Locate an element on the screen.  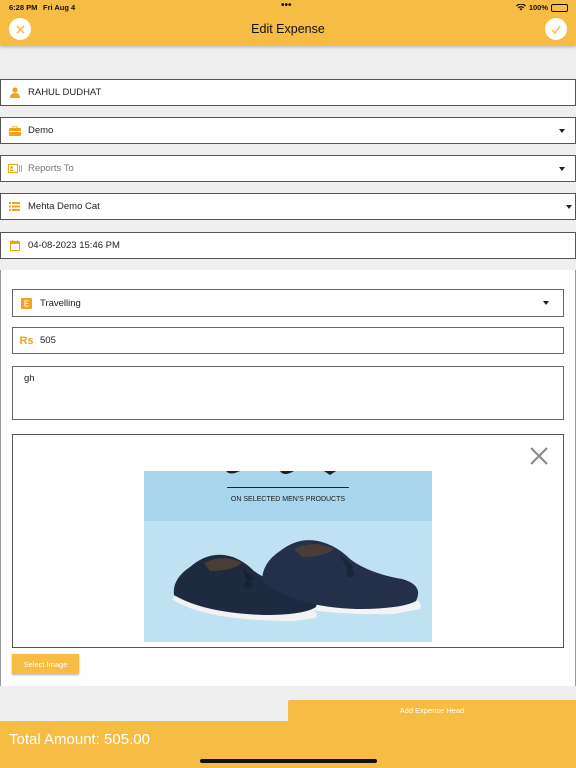
datetime-value: 04-08-2023 15:46 PM is located at coordinates (74, 245).